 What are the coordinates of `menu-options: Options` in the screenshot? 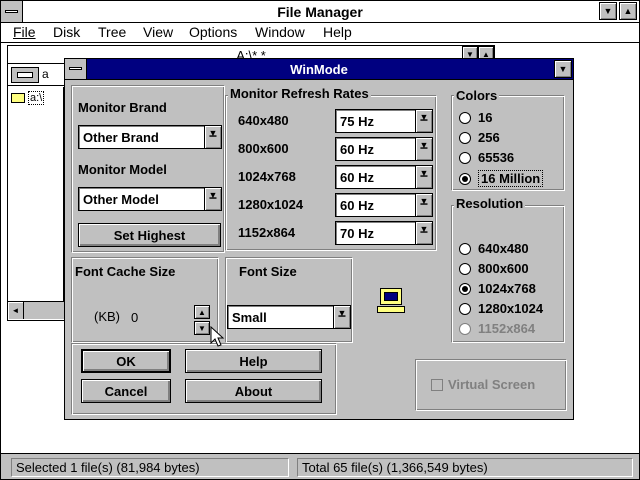 It's located at (213, 32).